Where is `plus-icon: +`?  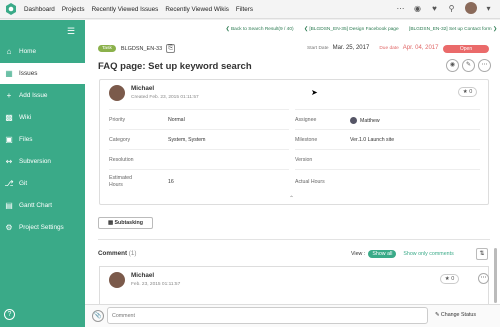 plus-icon: + is located at coordinates (9, 95).